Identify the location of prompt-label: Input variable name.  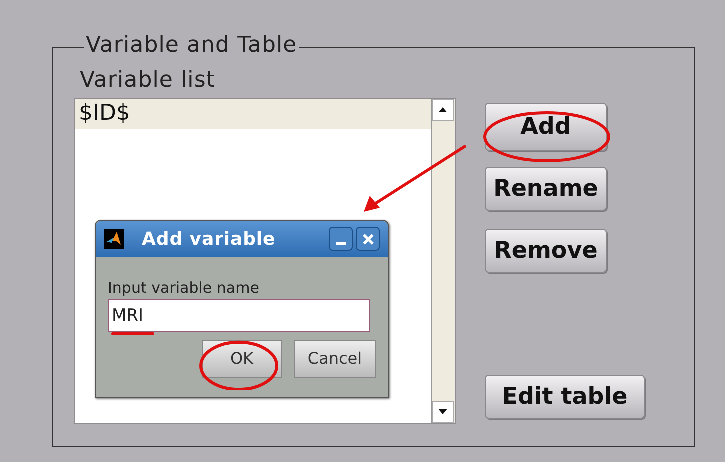
(184, 288).